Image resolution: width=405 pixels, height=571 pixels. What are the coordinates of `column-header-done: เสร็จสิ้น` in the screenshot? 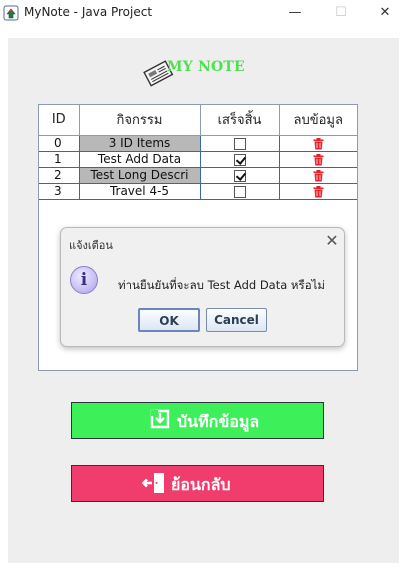 It's located at (240, 120).